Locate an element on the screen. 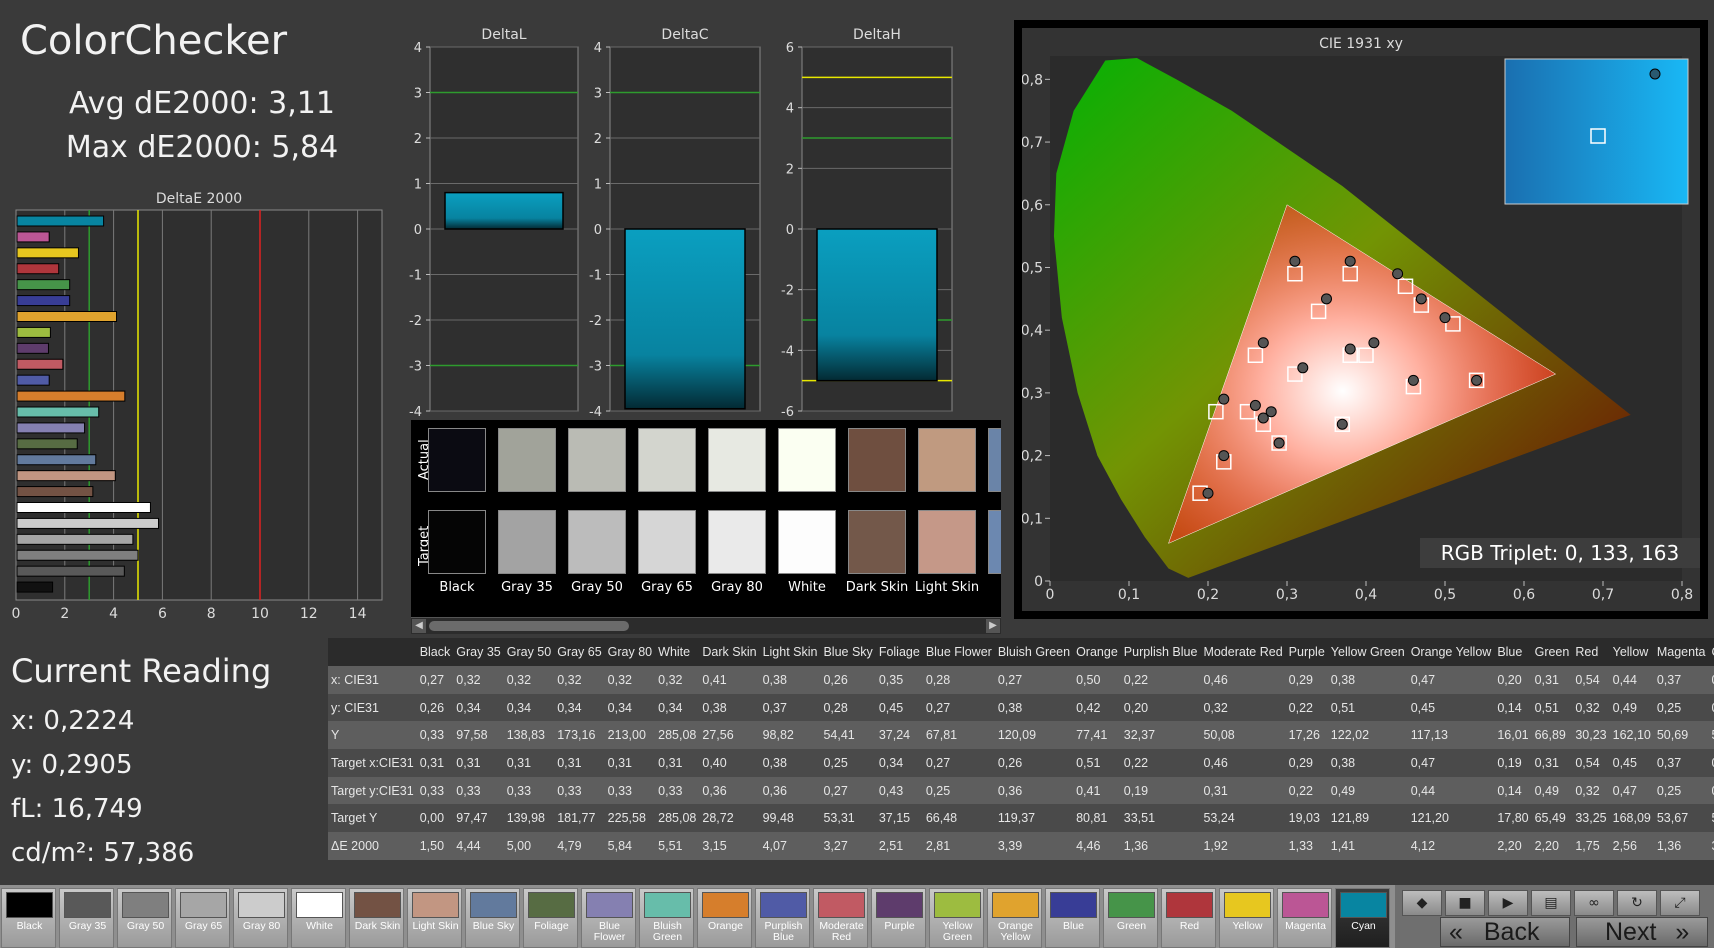 The height and width of the screenshot is (948, 1714). patch-label: Gray 50 is located at coordinates (145, 926).